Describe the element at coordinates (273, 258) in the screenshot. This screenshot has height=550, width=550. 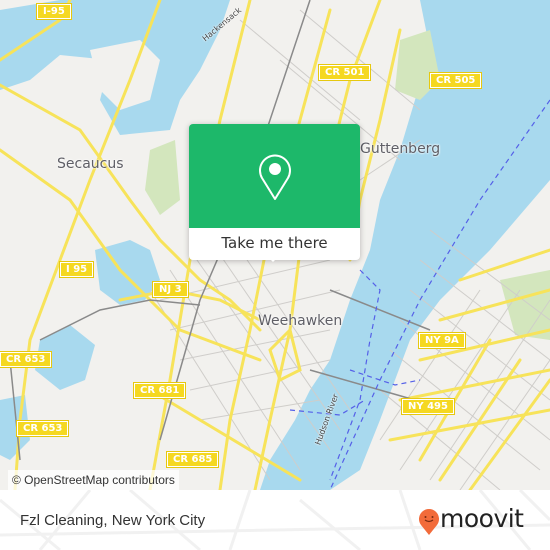
I see `popup-pointer` at that location.